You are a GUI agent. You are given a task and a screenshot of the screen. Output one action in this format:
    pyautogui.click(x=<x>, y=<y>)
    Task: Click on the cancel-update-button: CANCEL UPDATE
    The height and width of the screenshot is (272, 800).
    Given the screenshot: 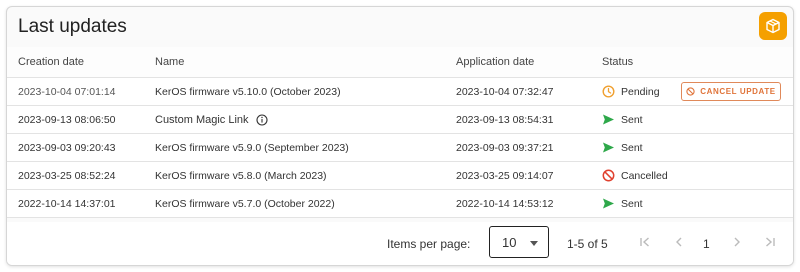 What is the action you would take?
    pyautogui.click(x=731, y=91)
    